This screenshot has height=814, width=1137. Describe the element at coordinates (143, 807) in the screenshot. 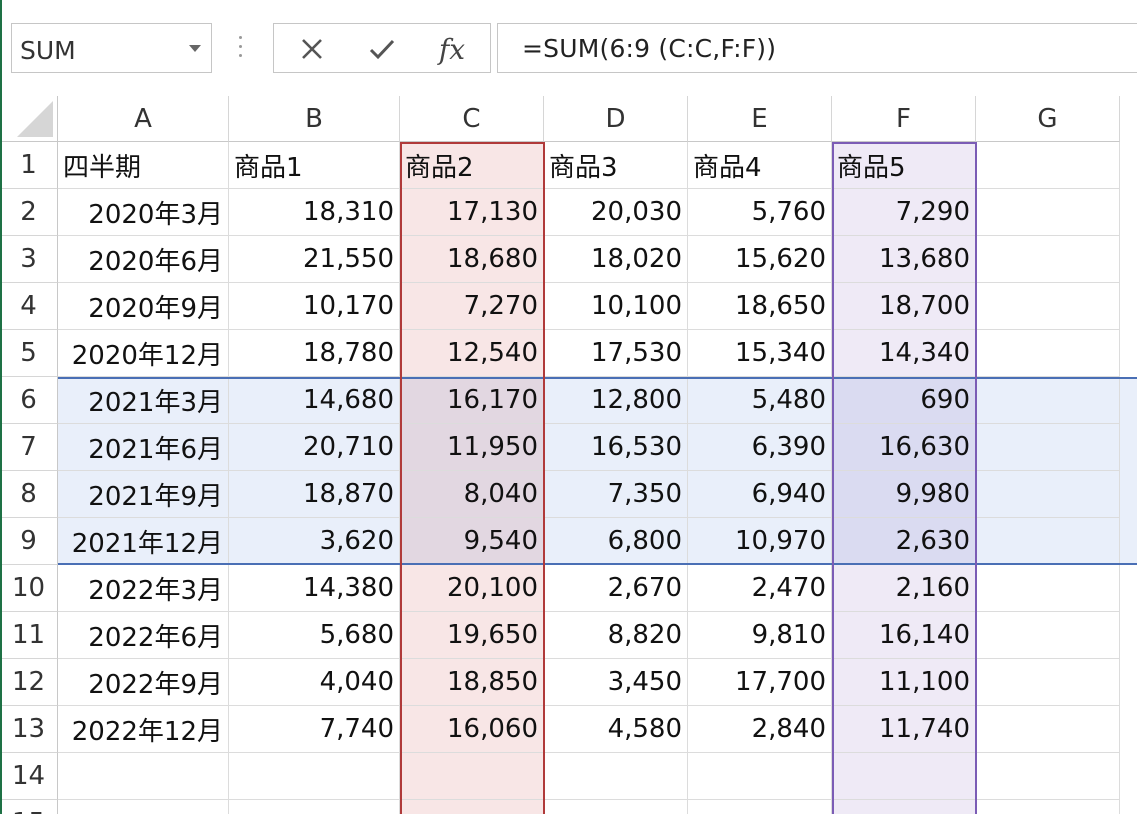

I see `cell-a15` at that location.